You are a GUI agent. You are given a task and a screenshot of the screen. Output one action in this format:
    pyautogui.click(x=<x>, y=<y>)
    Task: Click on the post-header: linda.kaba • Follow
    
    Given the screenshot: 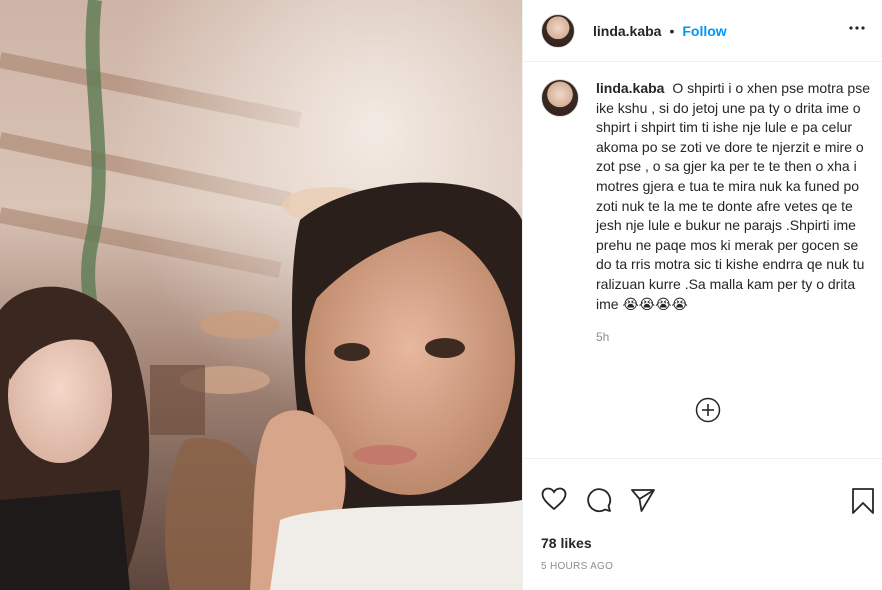 What is the action you would take?
    pyautogui.click(x=702, y=31)
    